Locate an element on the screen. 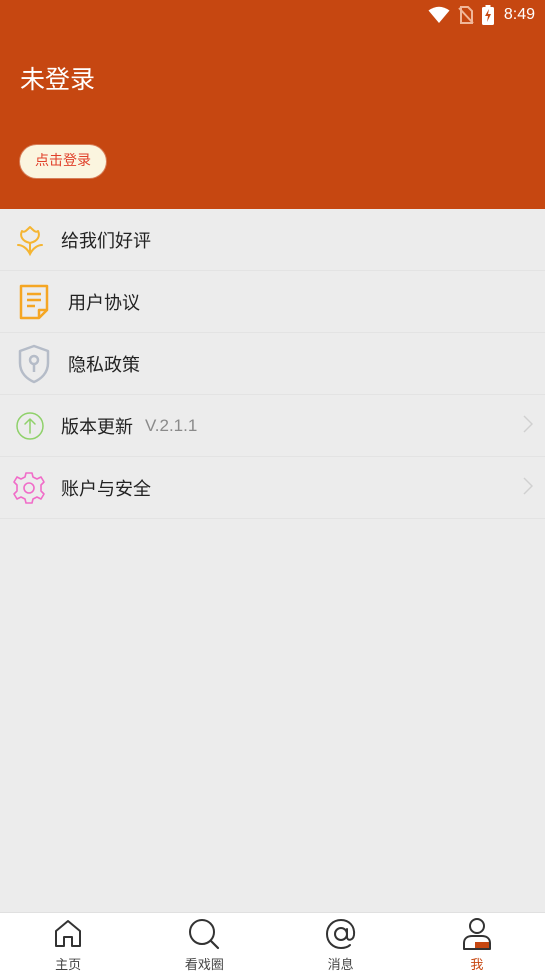 The image size is (545, 975). menu-item-user-agreement: 用户协议 is located at coordinates (272, 302).